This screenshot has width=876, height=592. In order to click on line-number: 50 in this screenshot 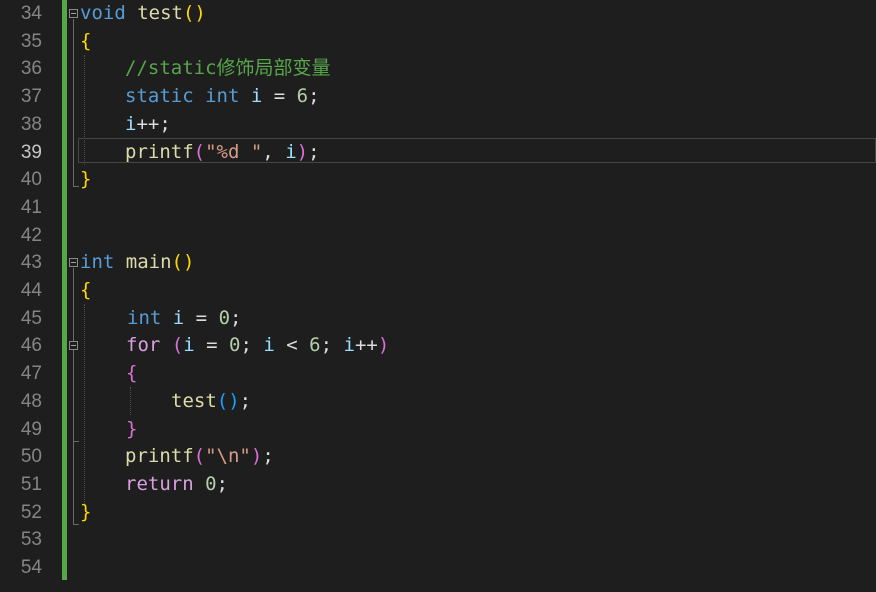, I will do `click(31, 457)`.